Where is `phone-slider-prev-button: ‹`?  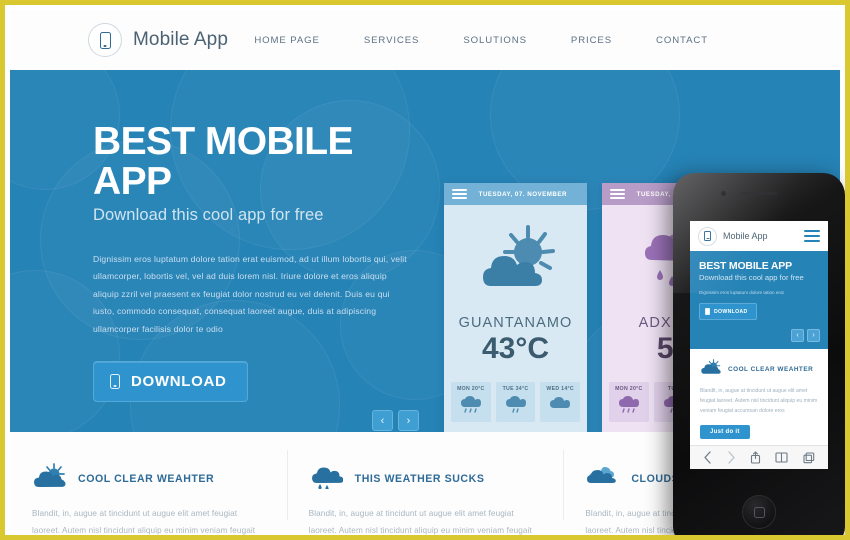 phone-slider-prev-button: ‹ is located at coordinates (797, 335).